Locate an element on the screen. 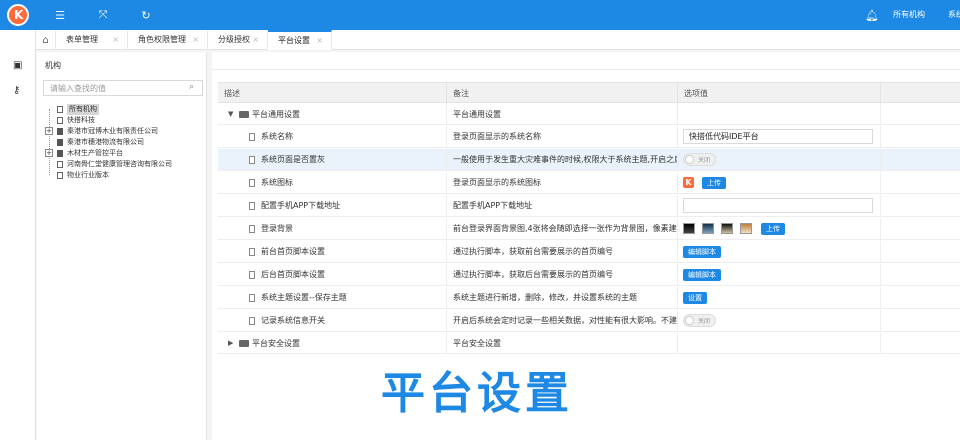 Image resolution: width=960 pixels, height=440 pixels. home-tab: ⌂ is located at coordinates (46, 40).